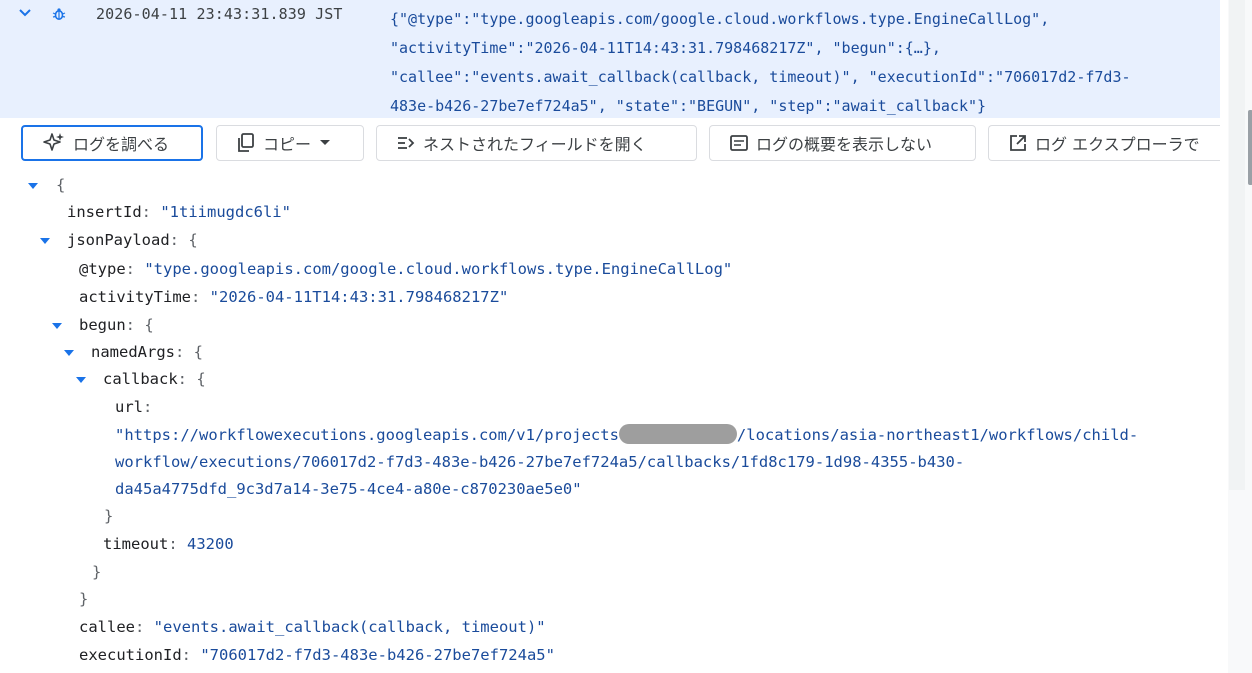  What do you see at coordinates (1117, 144) in the screenshot?
I see `open-in-log-explorer-label: ログ エクスプローラで` at bounding box center [1117, 144].